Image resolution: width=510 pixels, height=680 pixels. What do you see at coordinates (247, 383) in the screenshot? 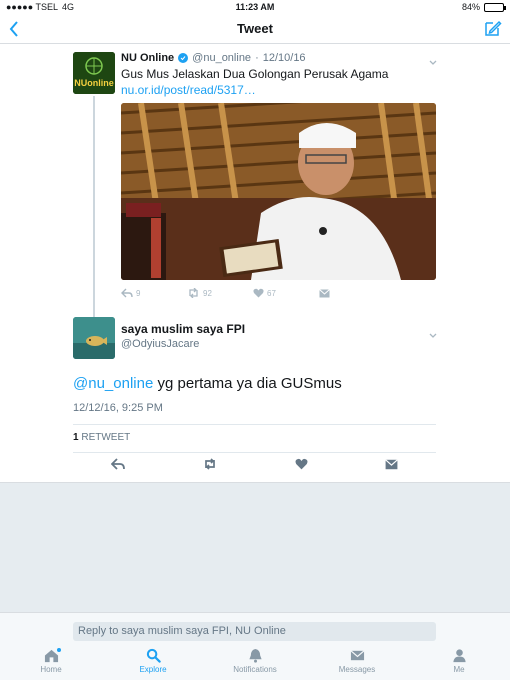
I see `tweet-body-text: yg pertama ya dia GUSmus` at bounding box center [247, 383].